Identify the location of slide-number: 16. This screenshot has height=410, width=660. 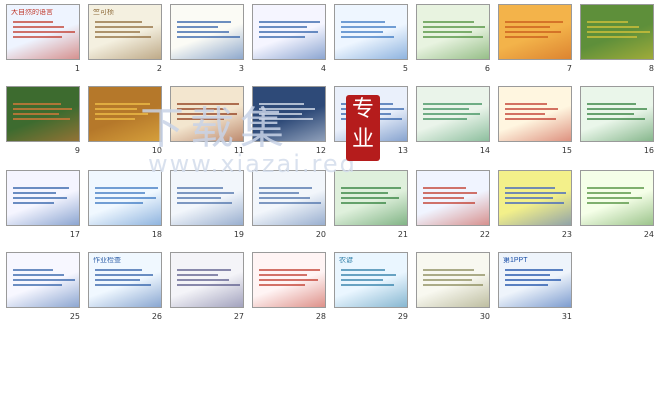
(648, 150).